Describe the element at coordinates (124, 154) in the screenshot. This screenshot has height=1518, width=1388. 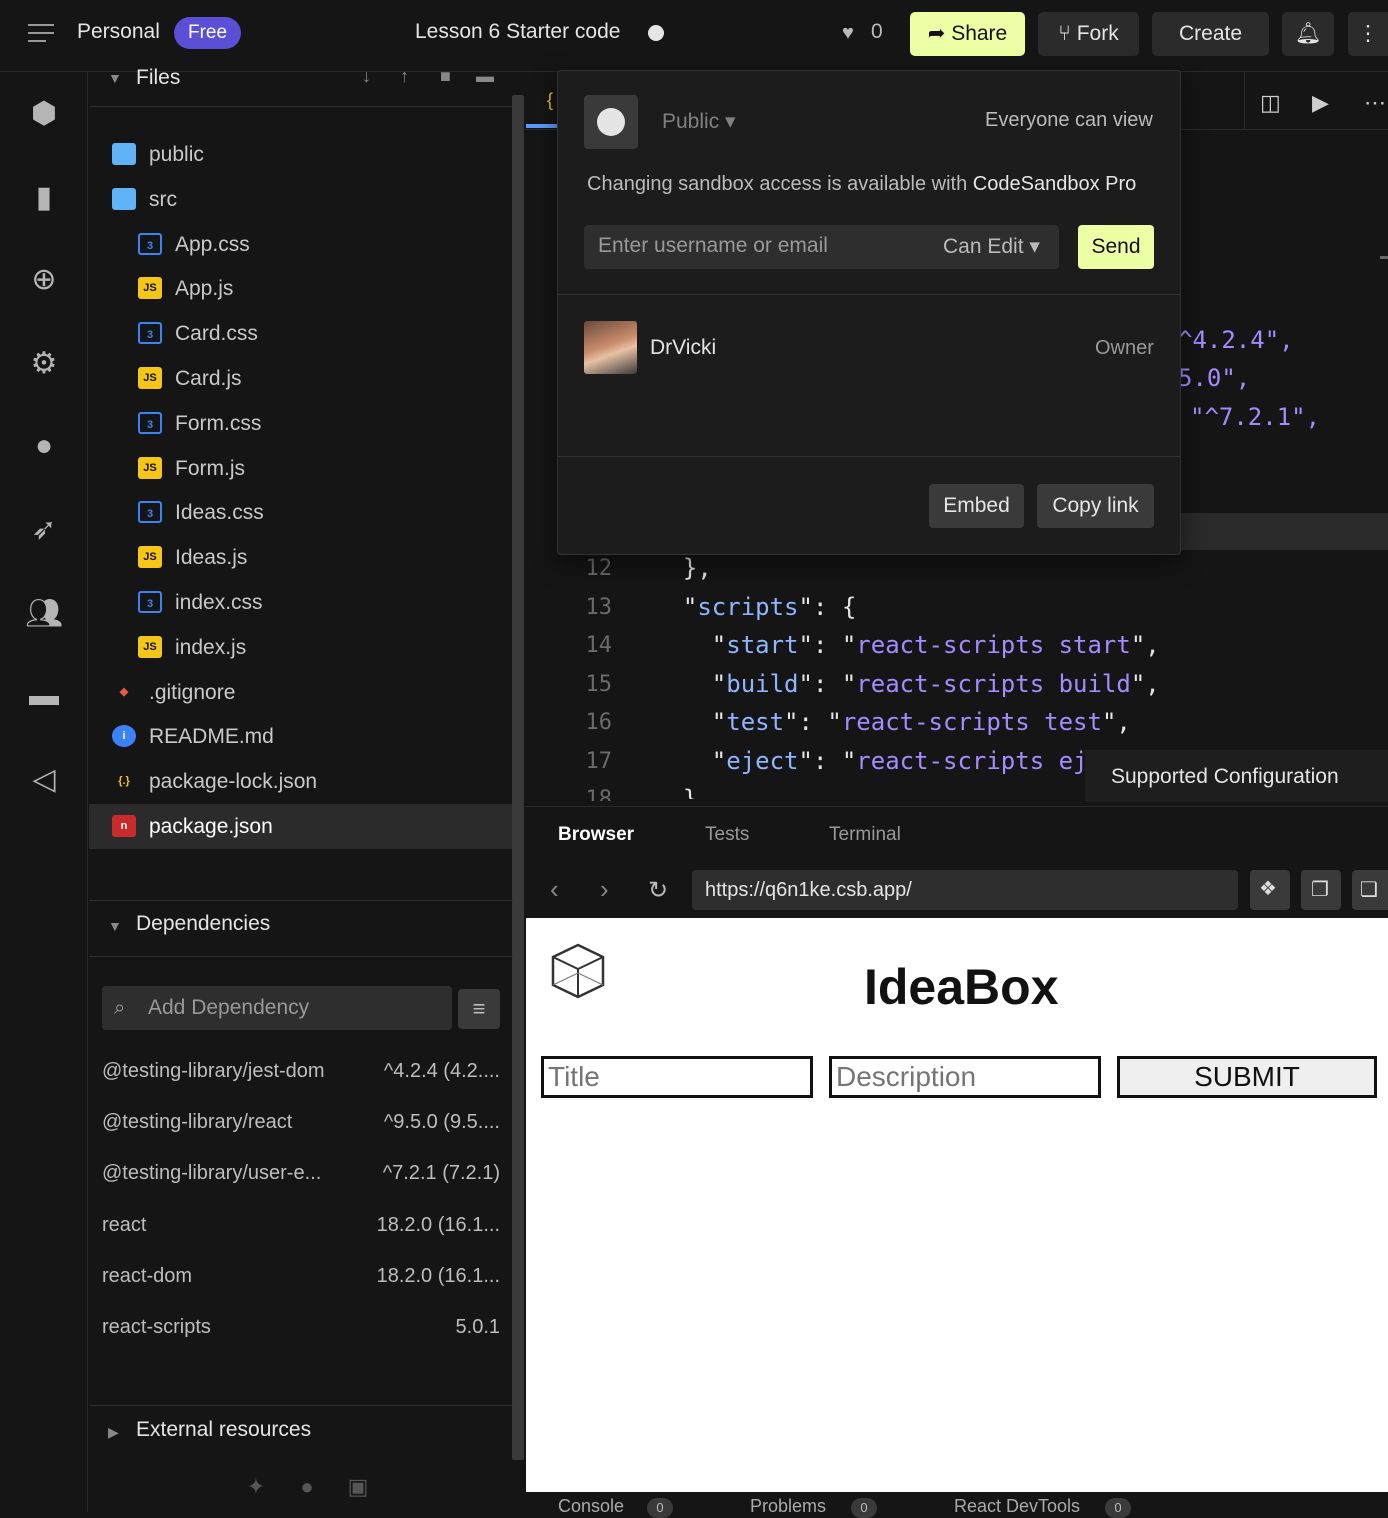
I see `folder-icon` at that location.